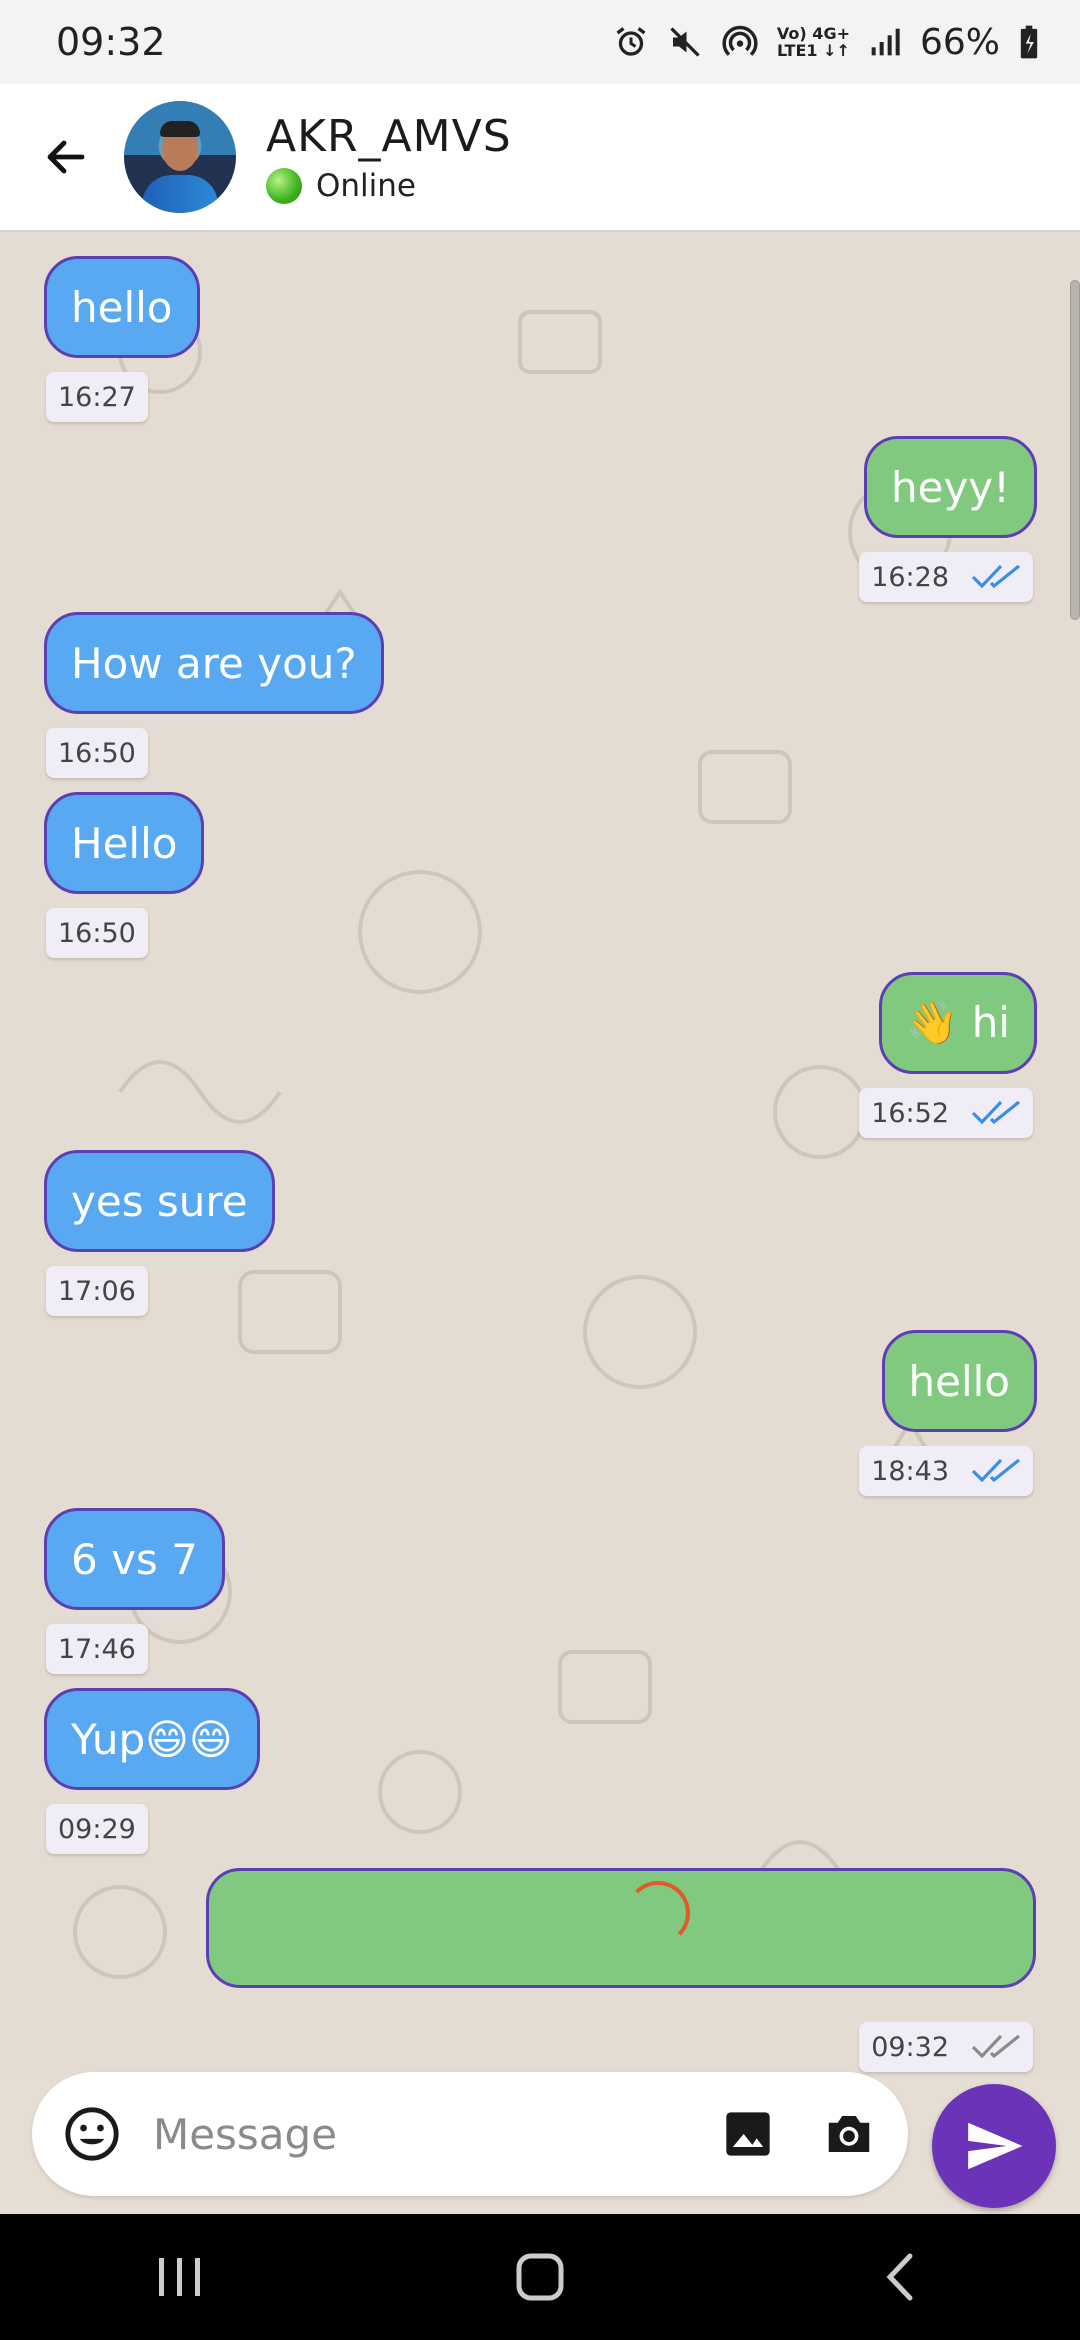  I want to click on message-bubble-incoming: 6 vs 7, so click(134, 1559).